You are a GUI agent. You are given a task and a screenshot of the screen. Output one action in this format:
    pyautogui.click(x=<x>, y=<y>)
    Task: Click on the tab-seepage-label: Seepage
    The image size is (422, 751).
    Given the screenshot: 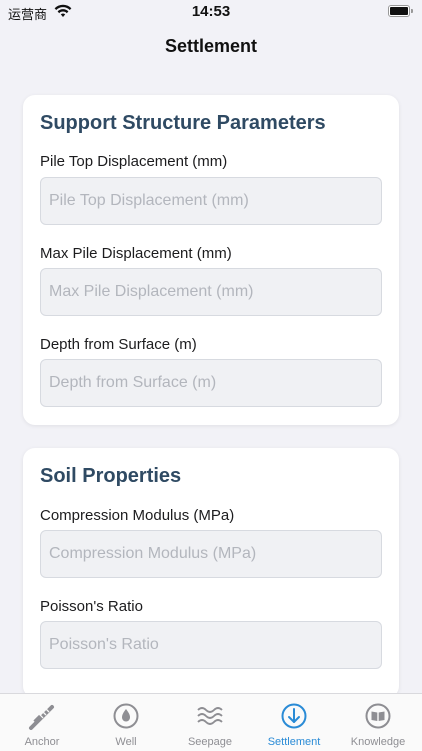 What is the action you would take?
    pyautogui.click(x=210, y=742)
    